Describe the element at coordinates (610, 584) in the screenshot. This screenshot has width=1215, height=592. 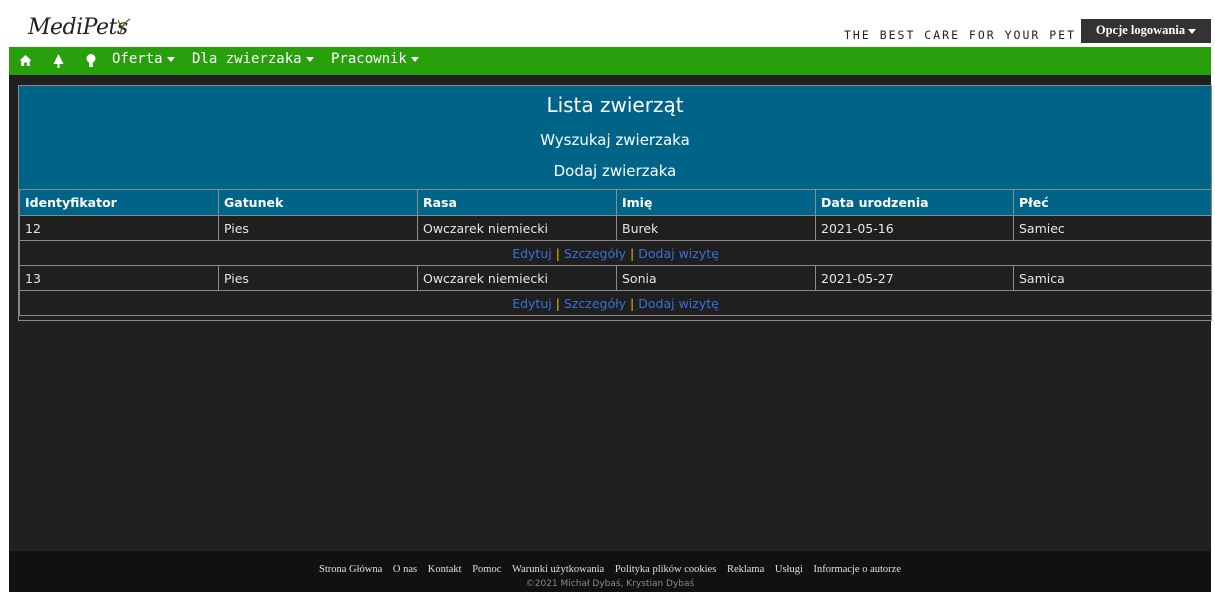
I see `copyright: ©2021 Michał Dybaś, Krystian Dybaś` at that location.